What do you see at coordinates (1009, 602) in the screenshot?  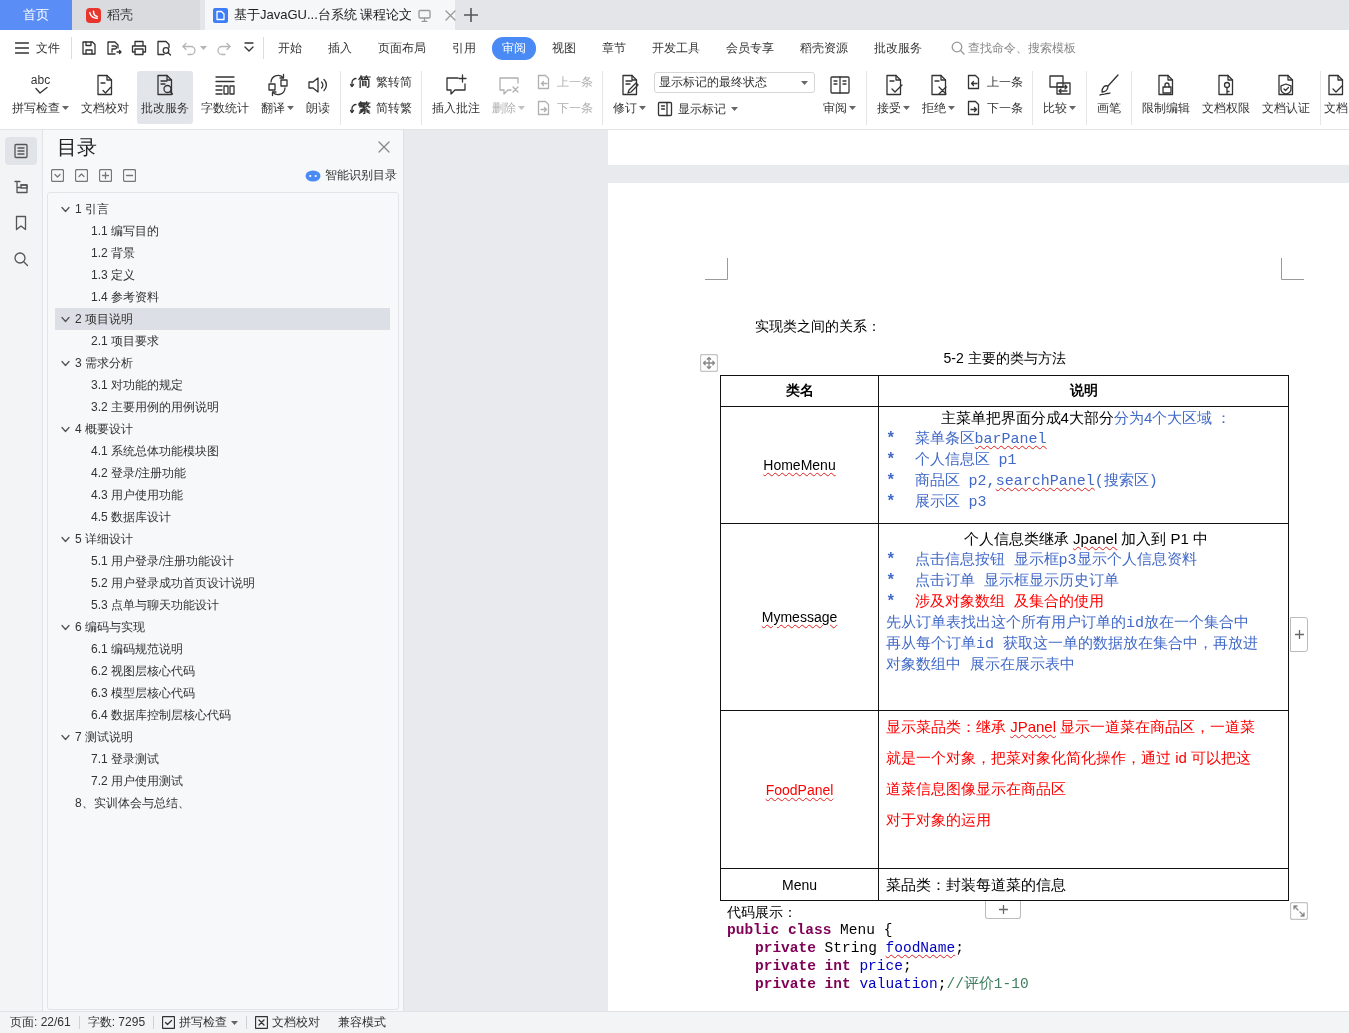 I see `list-item-text: 涉及对象数组 及集合的使用` at bounding box center [1009, 602].